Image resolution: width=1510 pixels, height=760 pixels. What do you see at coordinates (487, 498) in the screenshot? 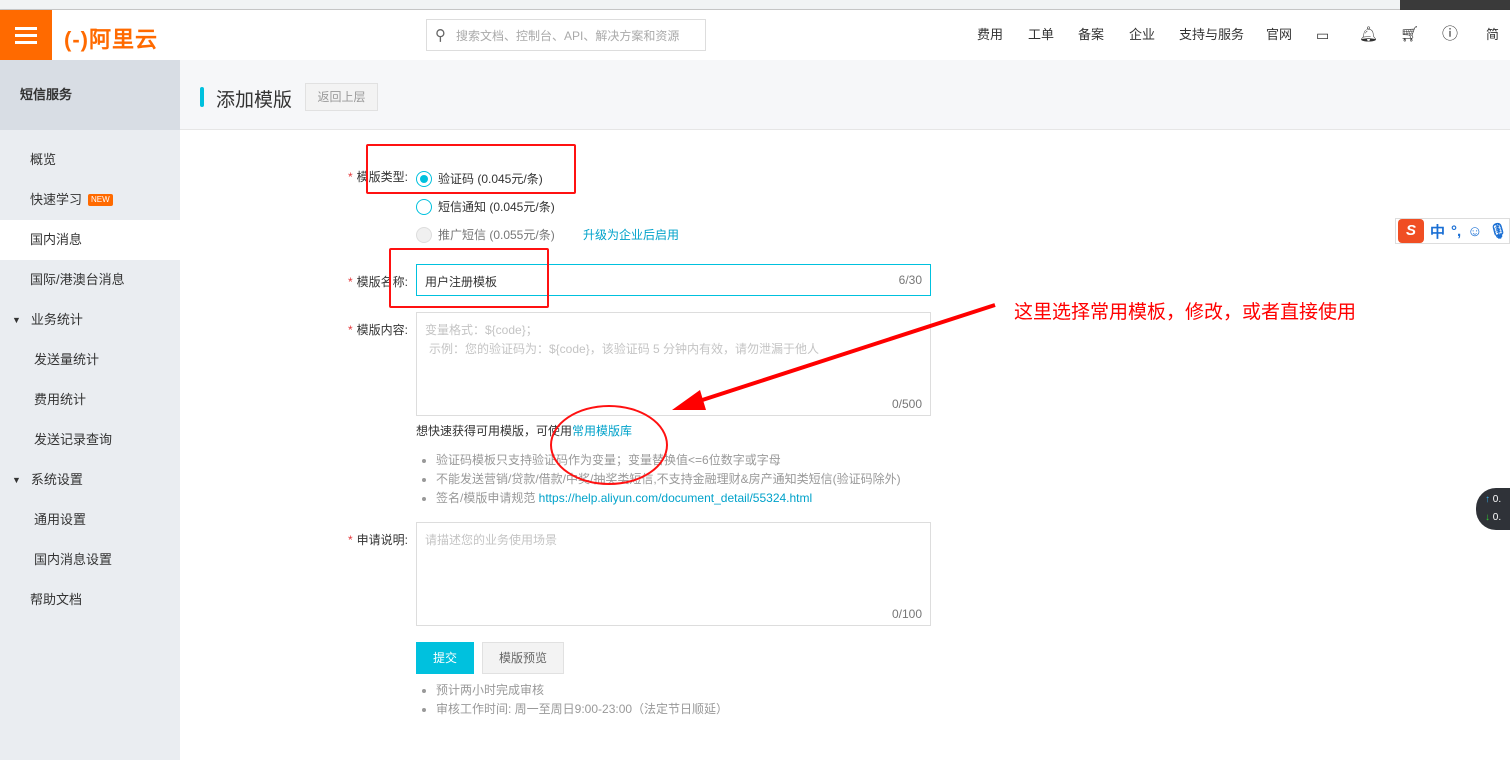
I see `tip-text: 签名/模版申请规范` at bounding box center [487, 498].